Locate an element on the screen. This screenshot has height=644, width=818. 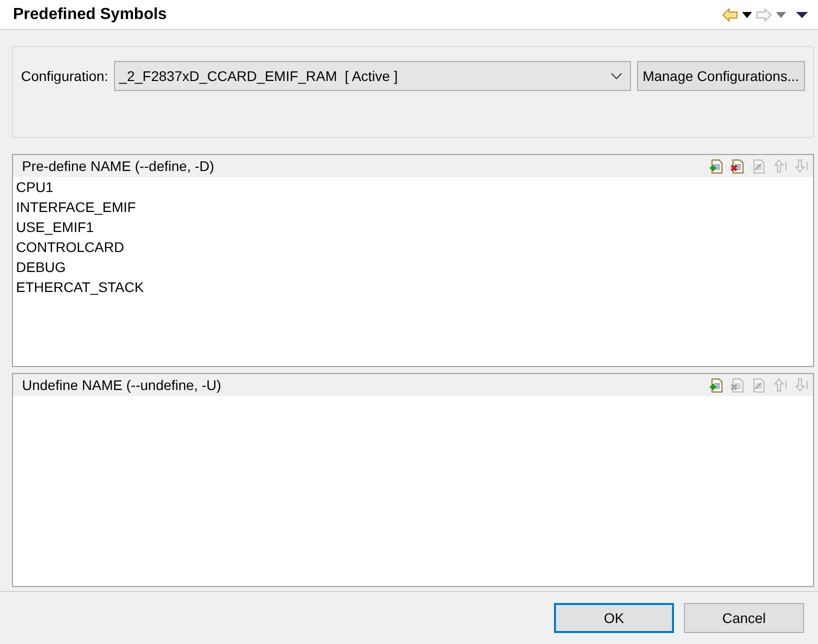
dialog-button: Cancel is located at coordinates (744, 618).